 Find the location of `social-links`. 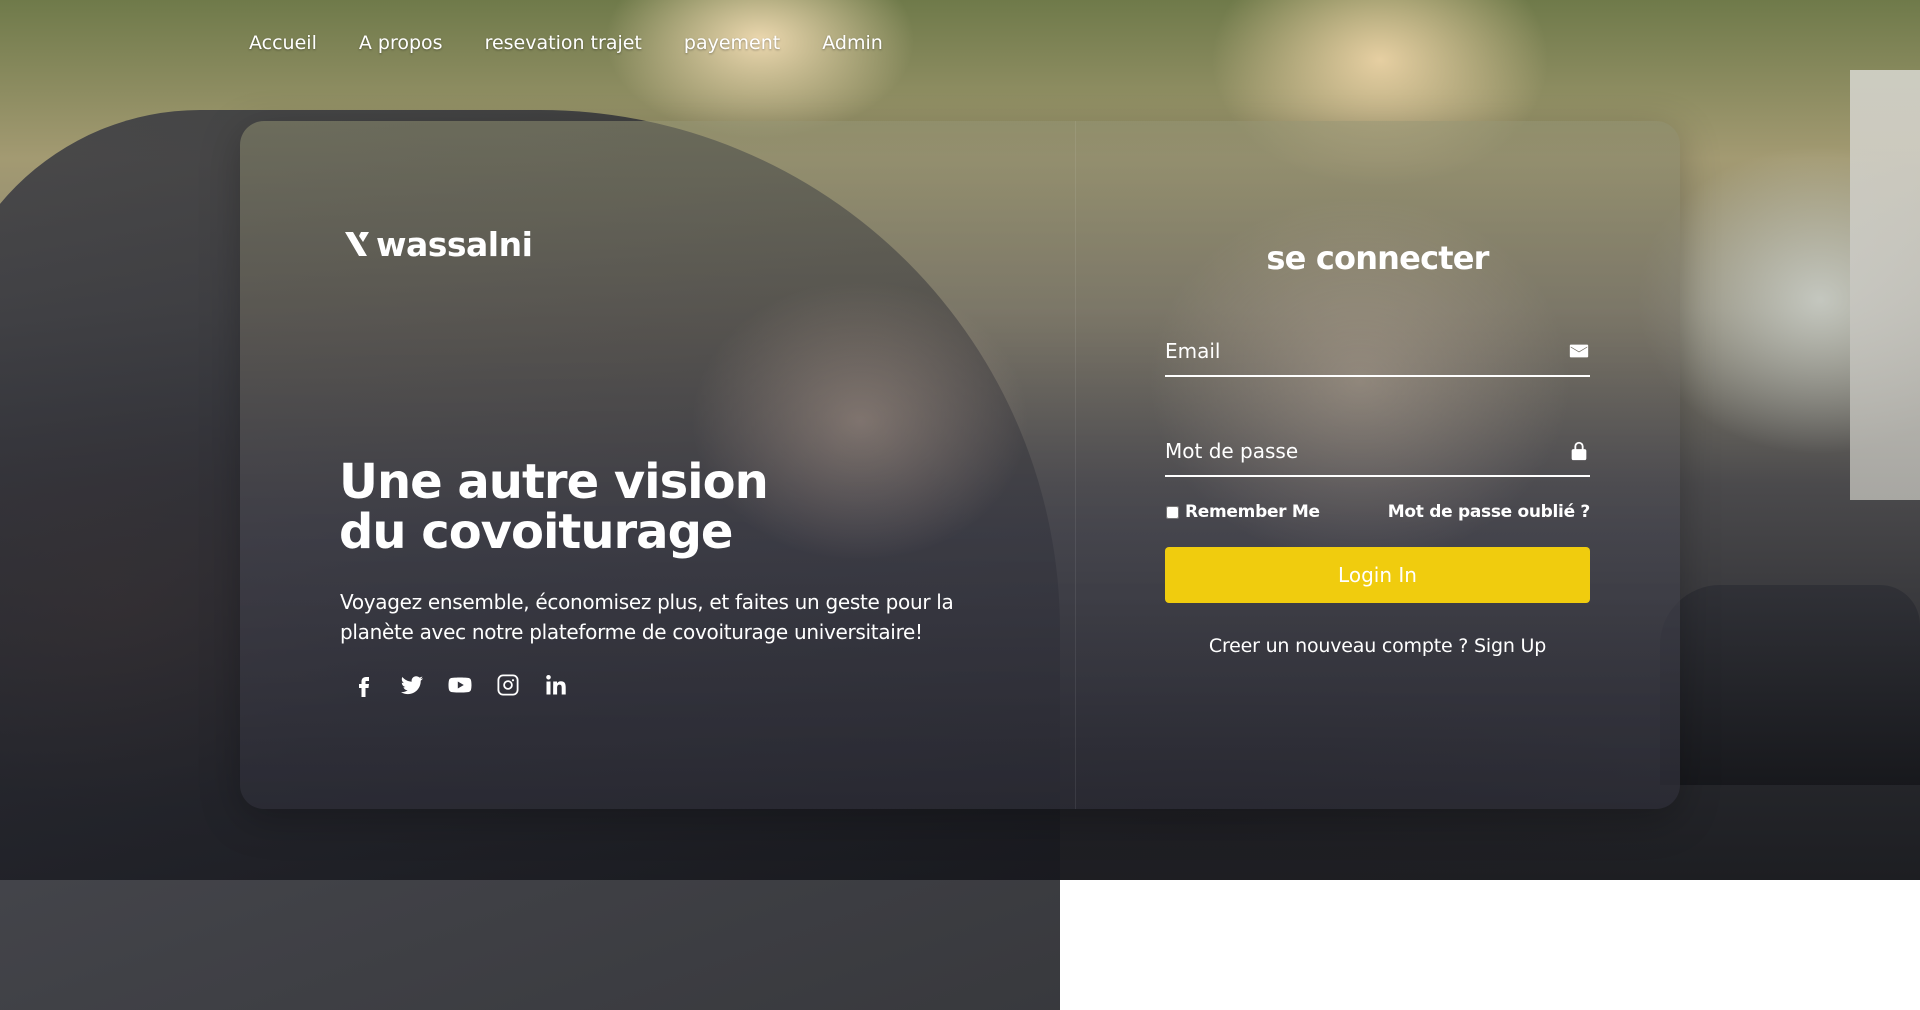

social-links is located at coordinates (472, 685).